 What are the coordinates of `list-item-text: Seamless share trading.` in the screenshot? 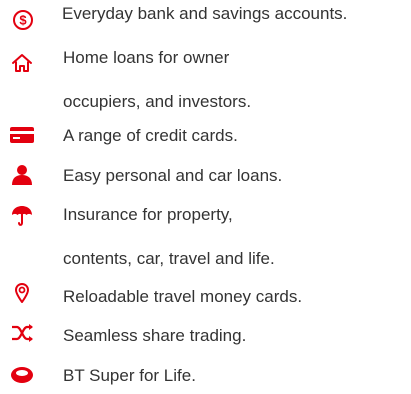 It's located at (155, 335).